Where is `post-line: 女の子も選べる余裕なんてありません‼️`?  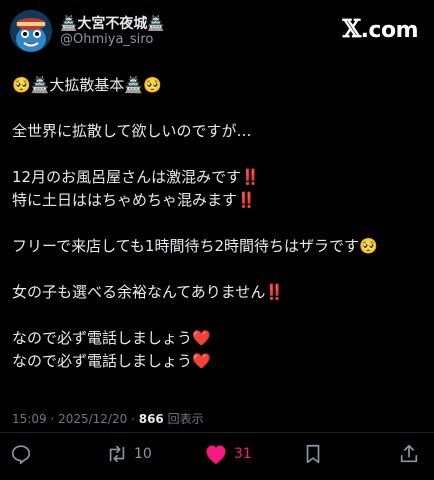
post-line: 女の子も選べる余裕なんてありません‼️ is located at coordinates (148, 292).